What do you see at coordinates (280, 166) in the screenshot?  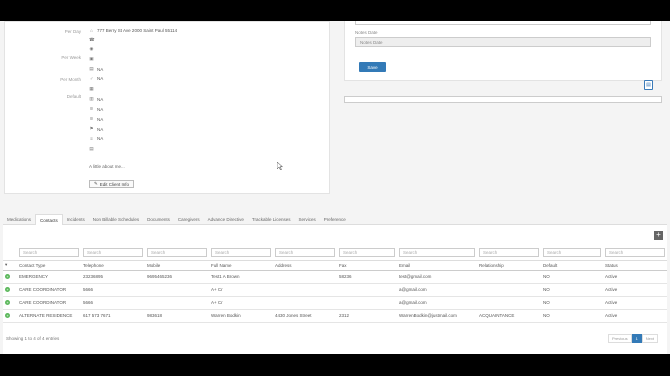 I see `mouse-cursor-icon` at bounding box center [280, 166].